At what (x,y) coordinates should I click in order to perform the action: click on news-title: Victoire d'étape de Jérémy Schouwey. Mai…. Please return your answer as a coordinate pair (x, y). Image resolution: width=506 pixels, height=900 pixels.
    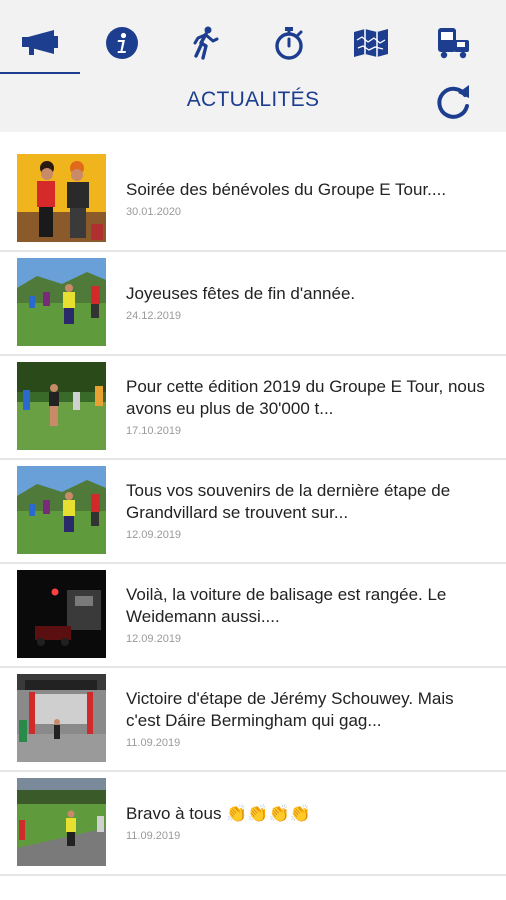
    Looking at the image, I should click on (290, 709).